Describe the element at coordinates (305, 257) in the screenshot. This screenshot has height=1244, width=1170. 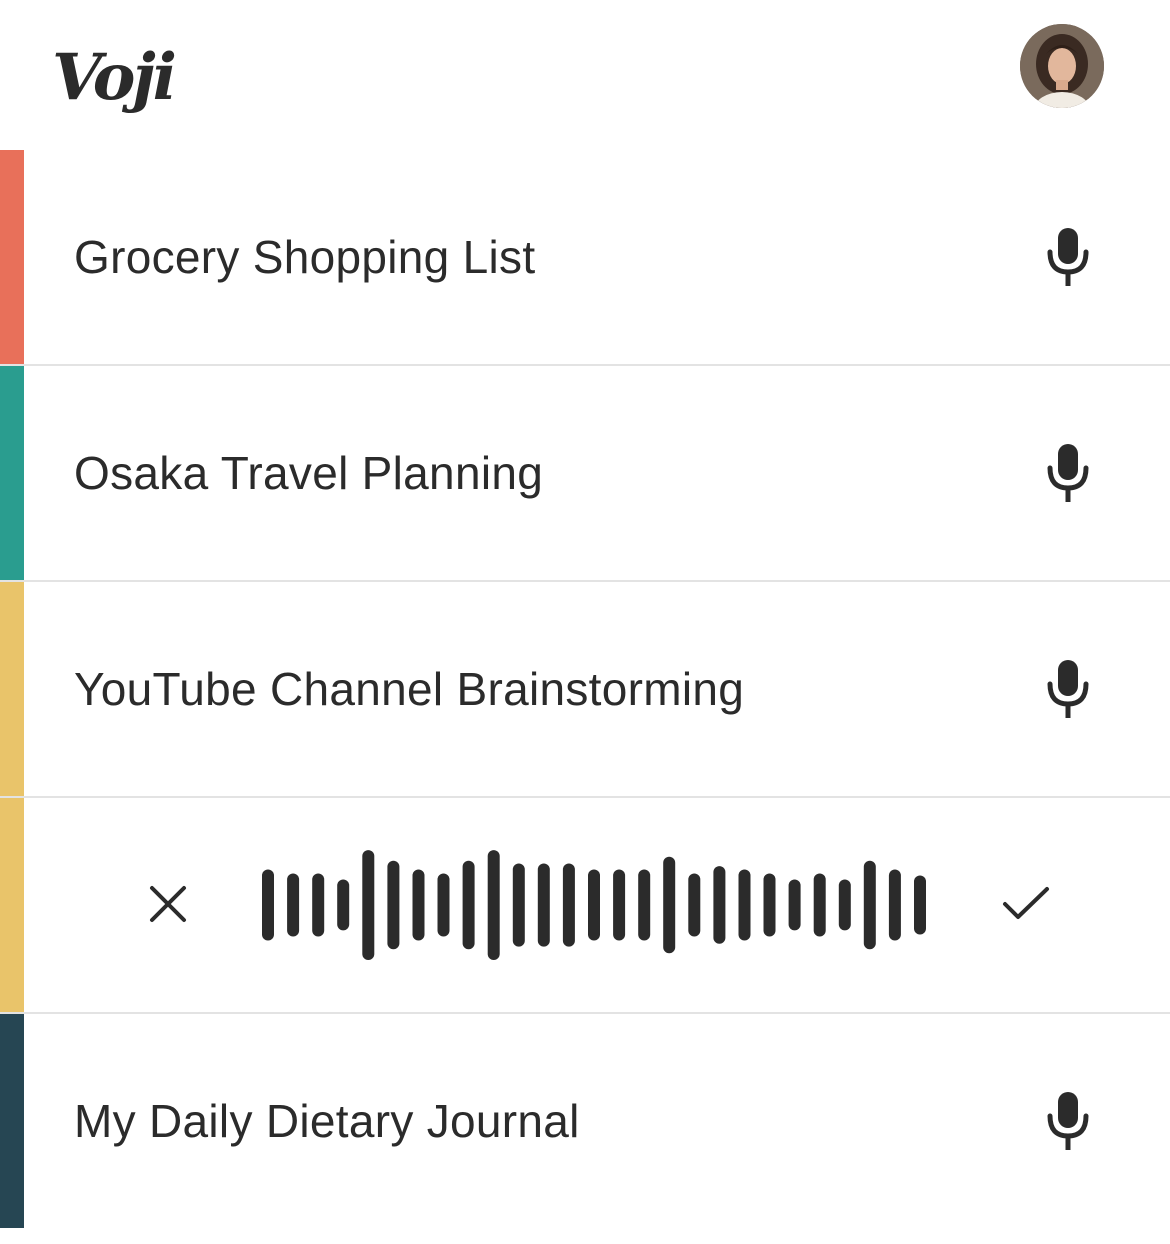
I see `note-title: Grocery Shopping List` at that location.